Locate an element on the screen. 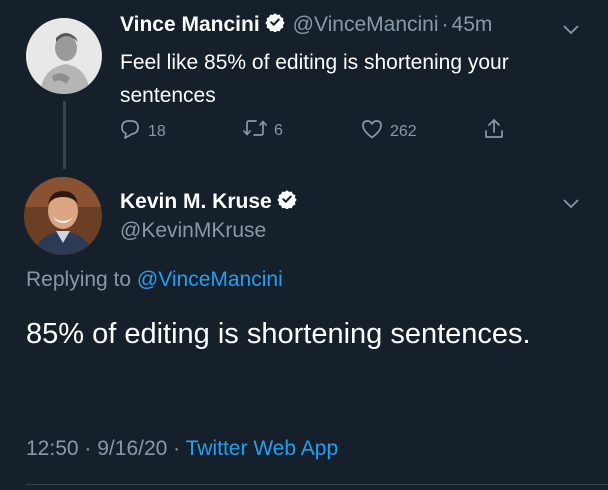 This screenshot has height=490, width=608. tweet-text: 85% of editing is shortening sentences. is located at coordinates (278, 334).